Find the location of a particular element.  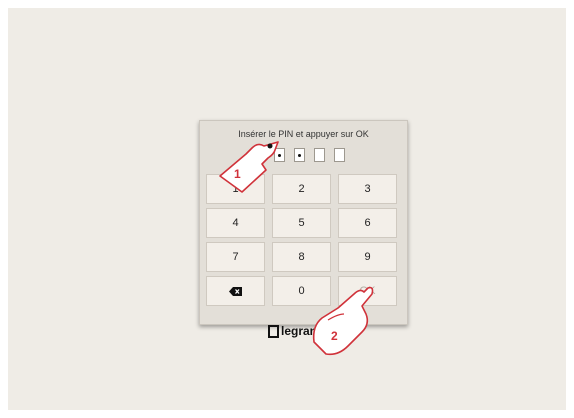

step-1-pointer-callout: 1 is located at coordinates (249, 167).